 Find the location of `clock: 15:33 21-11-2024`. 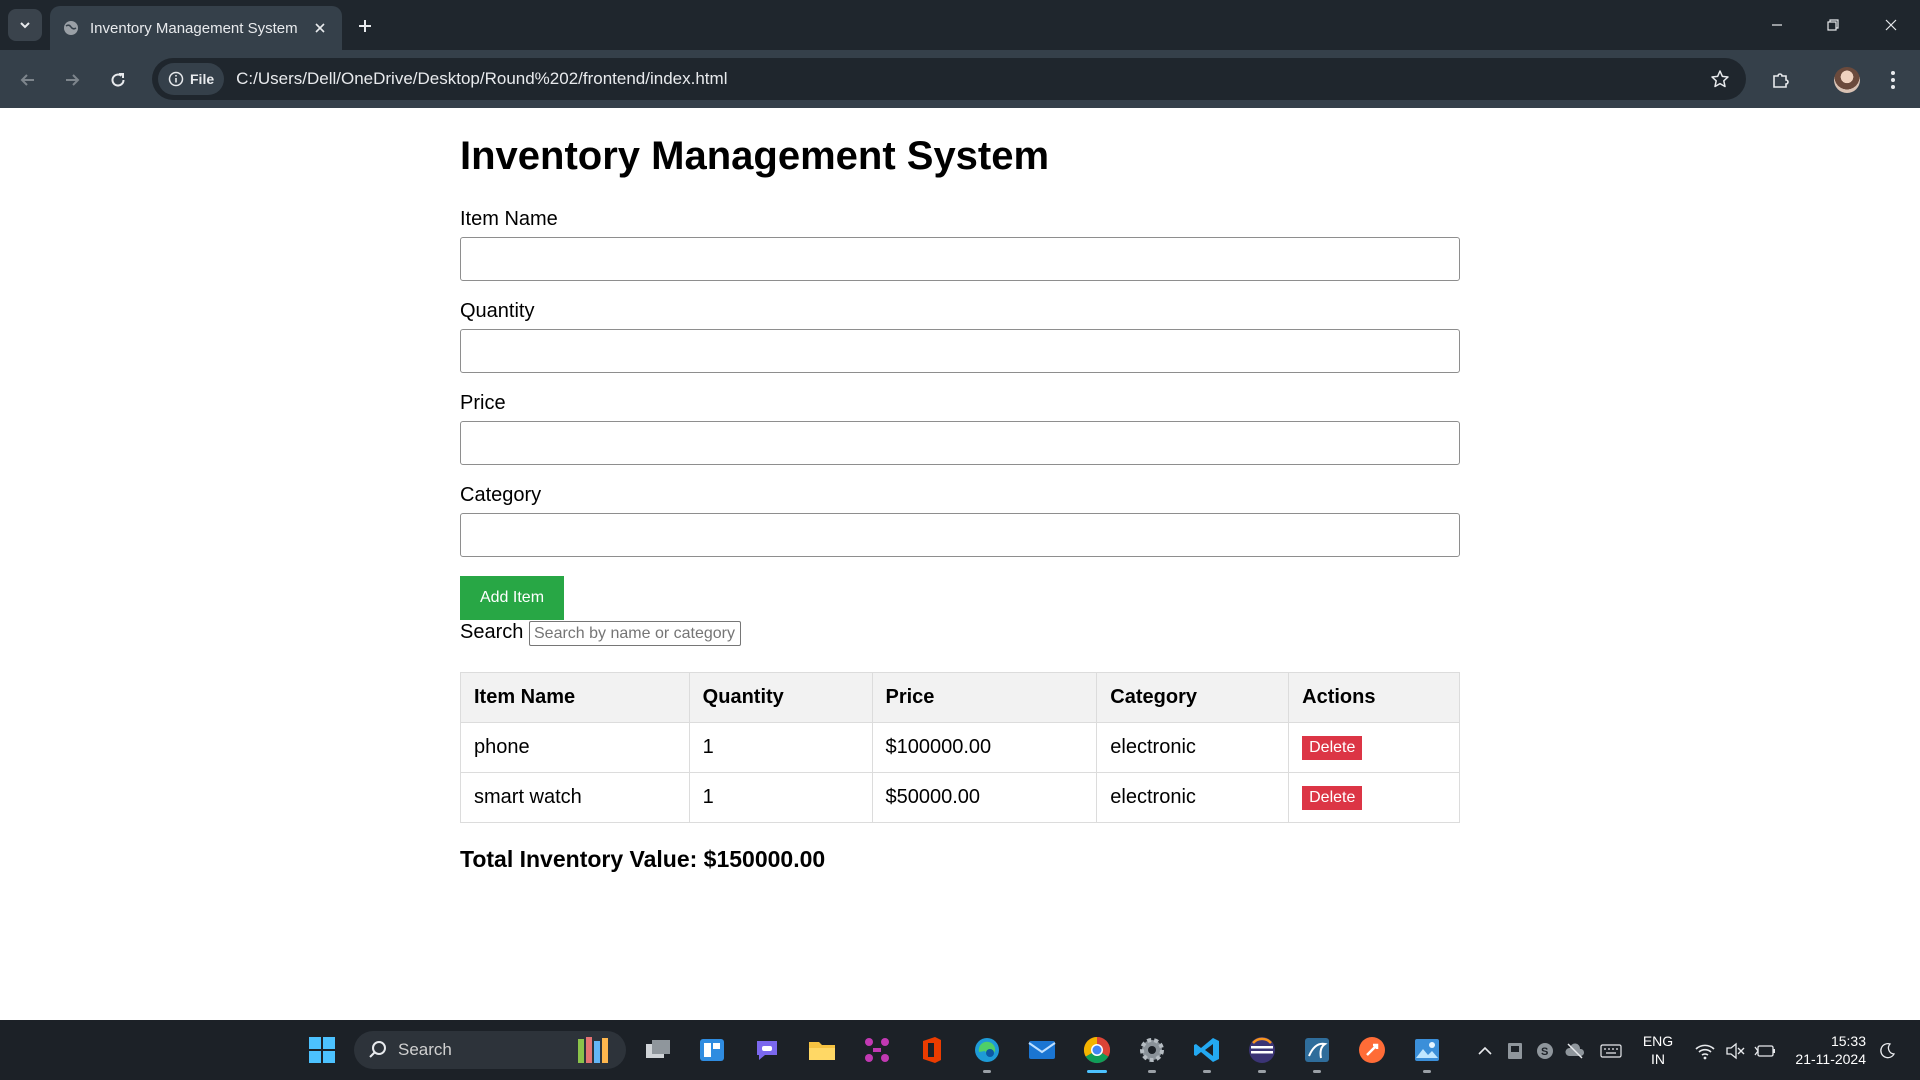

clock: 15:33 21-11-2024 is located at coordinates (1828, 1050).